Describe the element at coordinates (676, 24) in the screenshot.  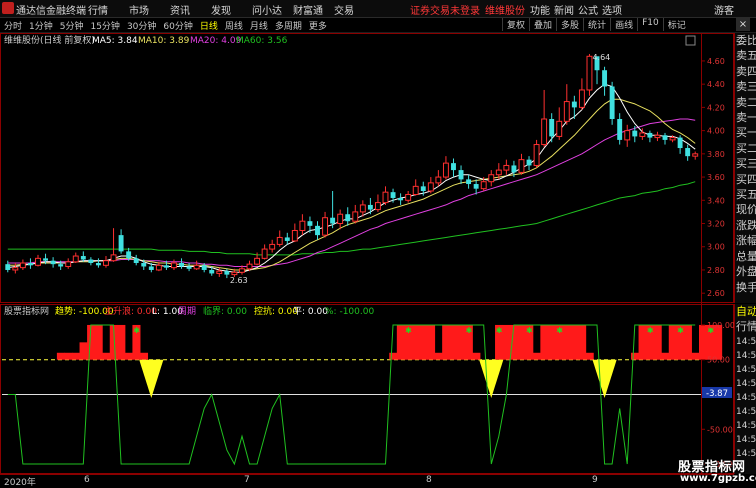
I see `mark-button: 标记` at that location.